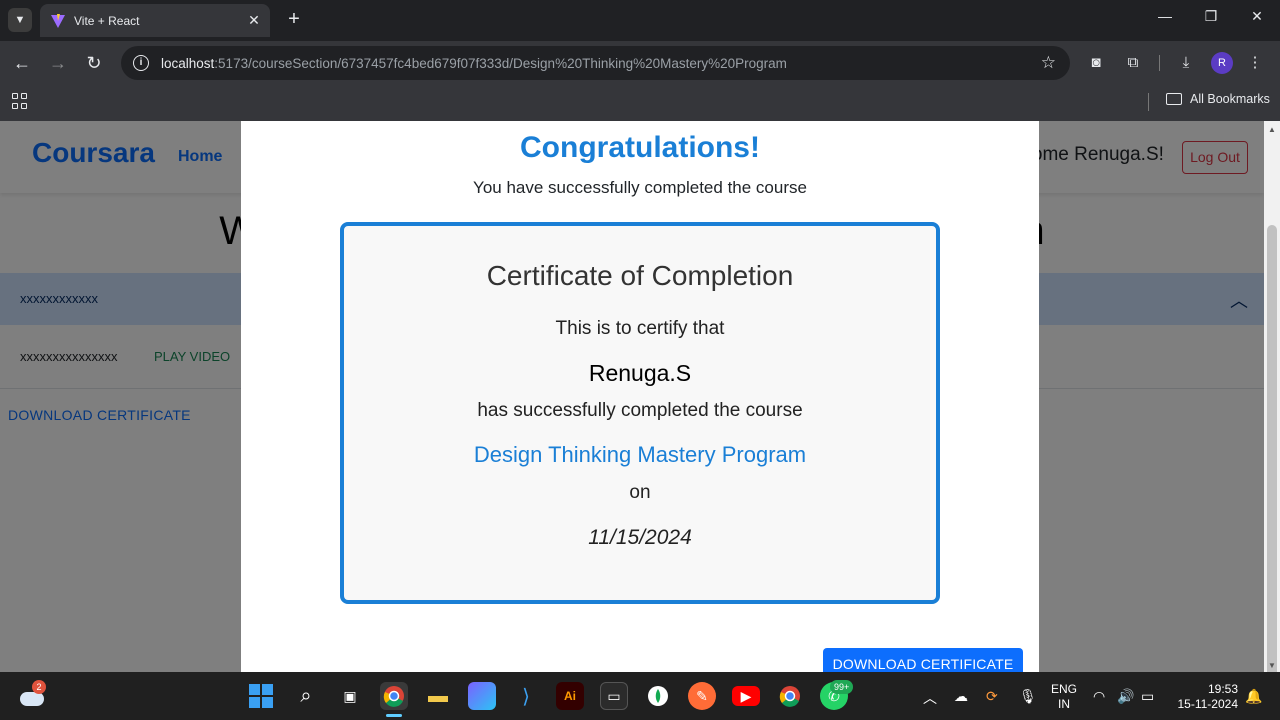 The height and width of the screenshot is (720, 1280). What do you see at coordinates (261, 696) in the screenshot?
I see `start-windows-icon` at bounding box center [261, 696].